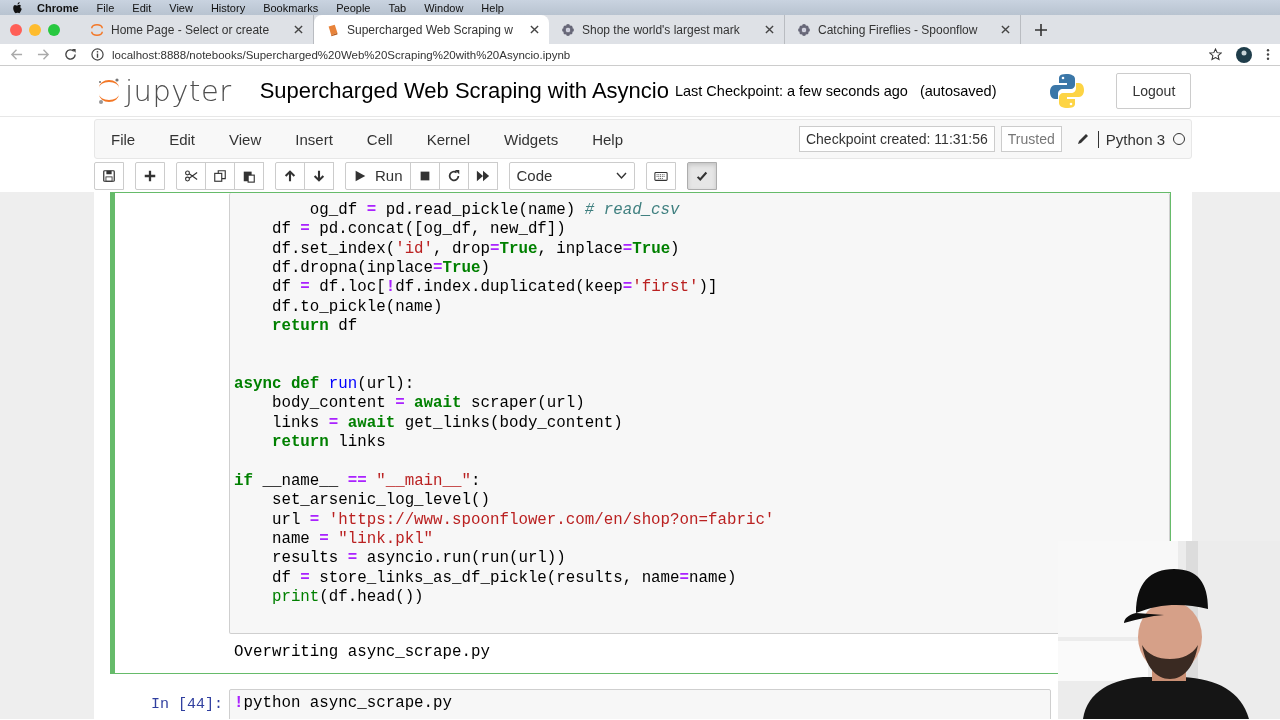 This screenshot has width=1280, height=720. I want to click on star-icon, so click(1215, 54).